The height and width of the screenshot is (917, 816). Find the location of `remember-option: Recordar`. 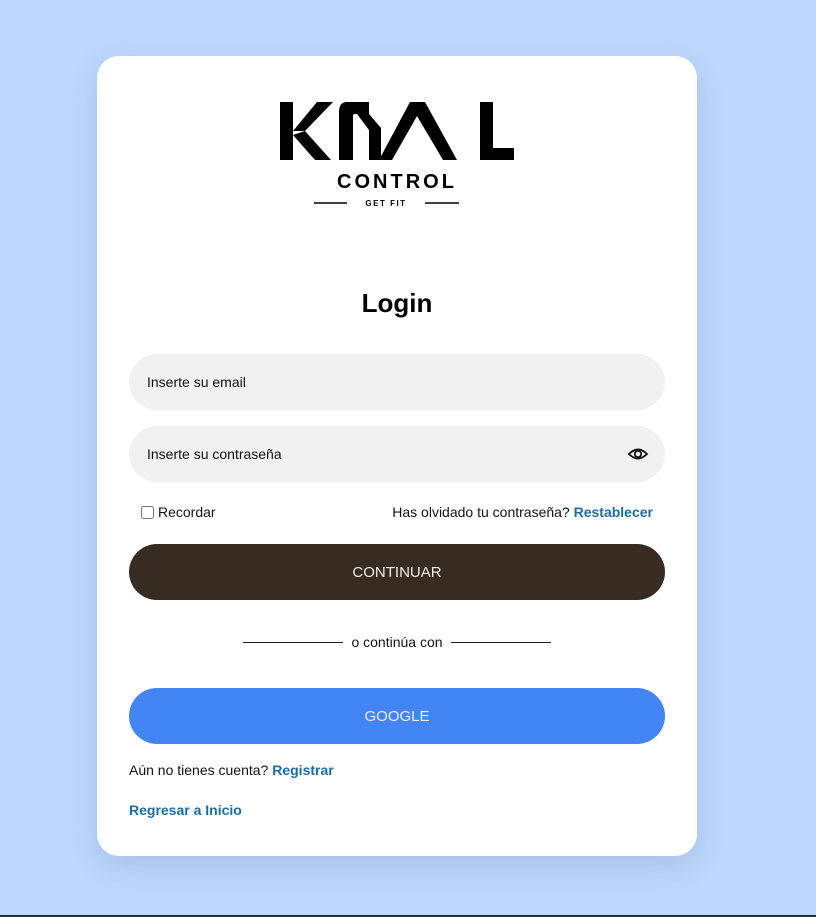

remember-option: Recordar is located at coordinates (178, 512).